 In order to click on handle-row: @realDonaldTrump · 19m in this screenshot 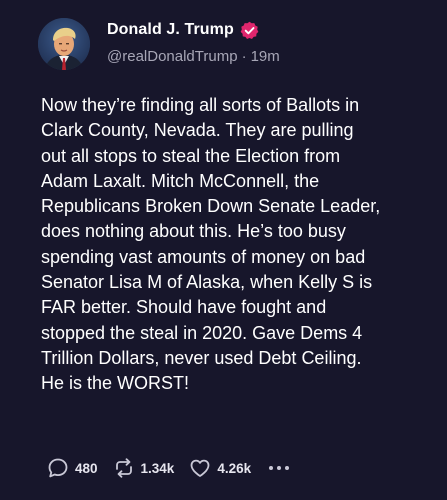, I will do `click(193, 56)`.